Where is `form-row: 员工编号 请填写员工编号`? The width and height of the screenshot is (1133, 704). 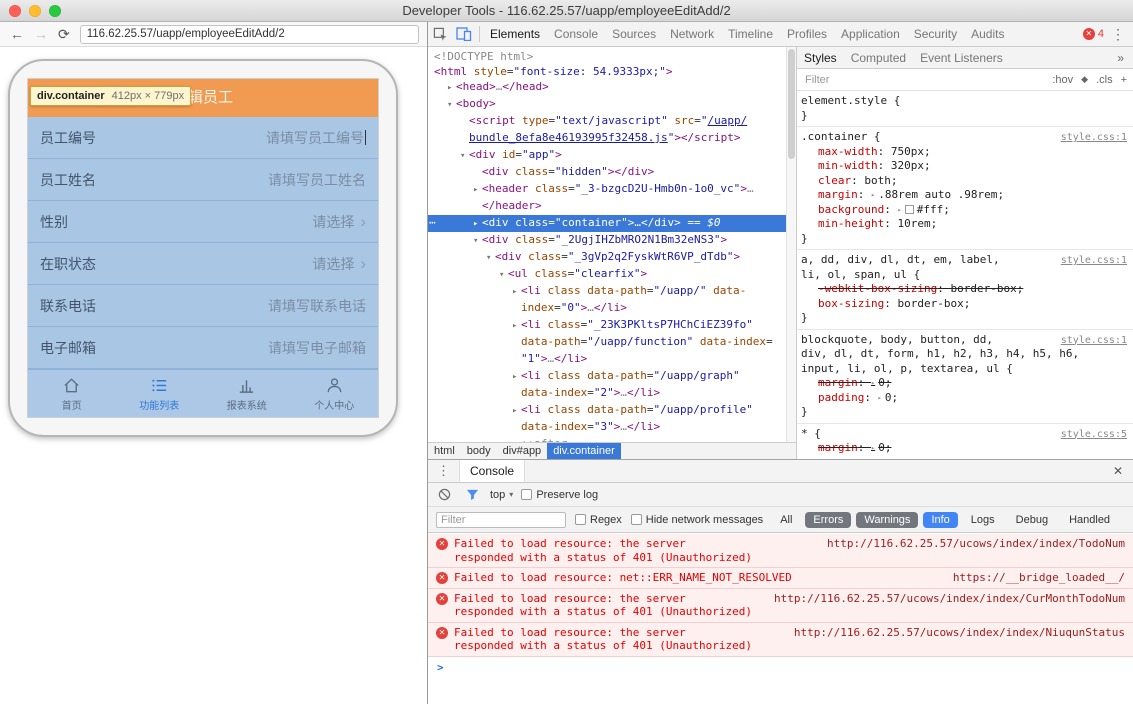
form-row: 员工编号 请填写员工编号 is located at coordinates (203, 138).